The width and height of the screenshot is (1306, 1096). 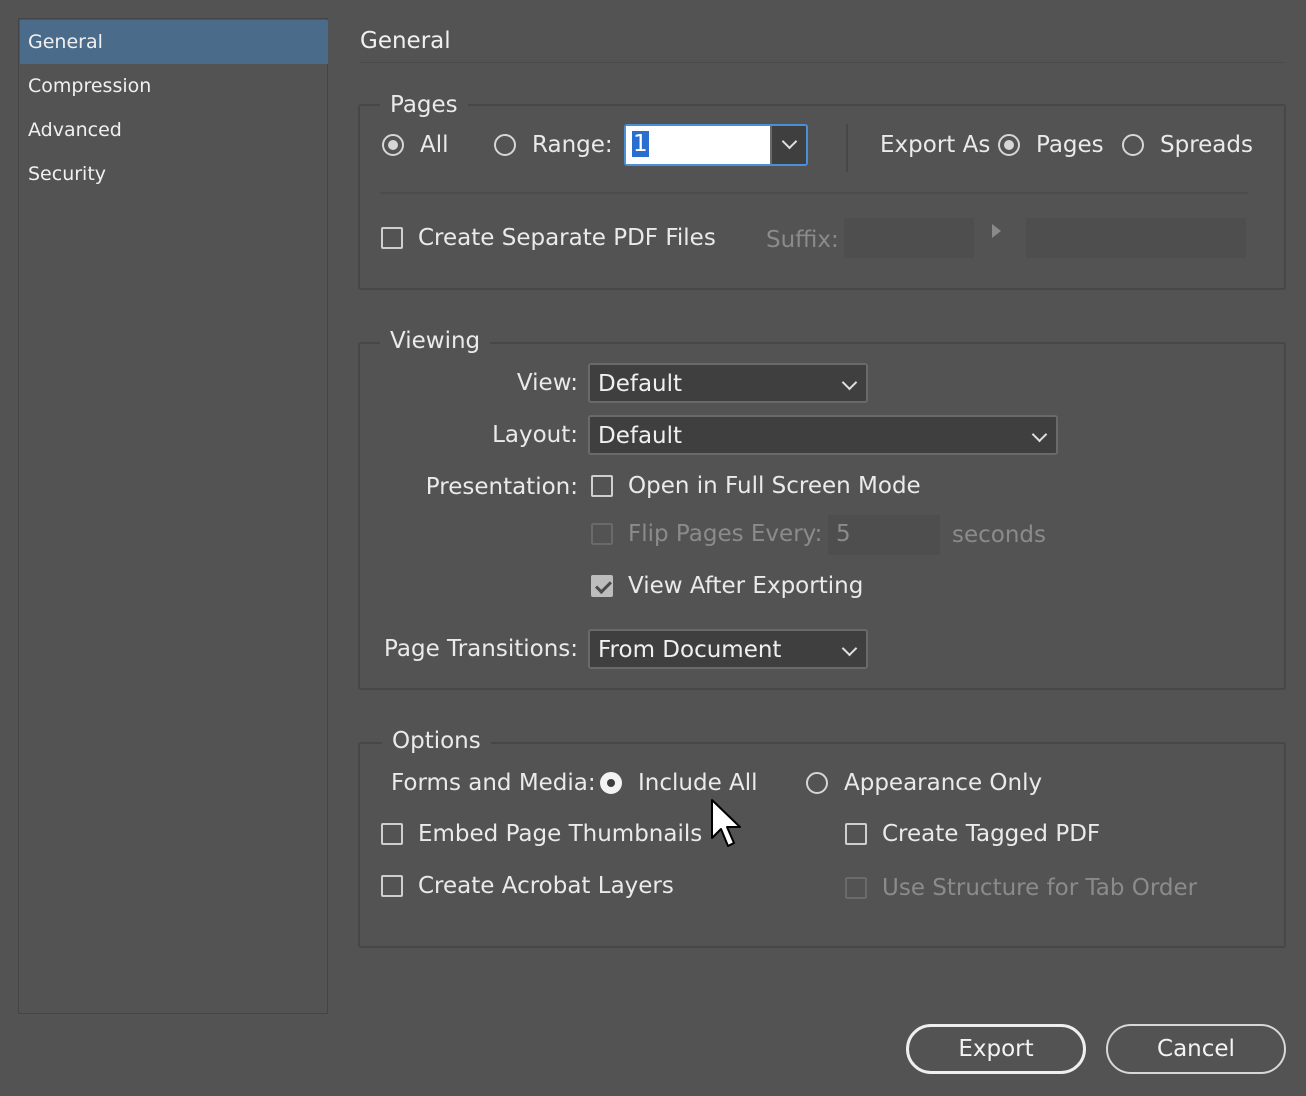 I want to click on spreads-radio, so click(x=1133, y=145).